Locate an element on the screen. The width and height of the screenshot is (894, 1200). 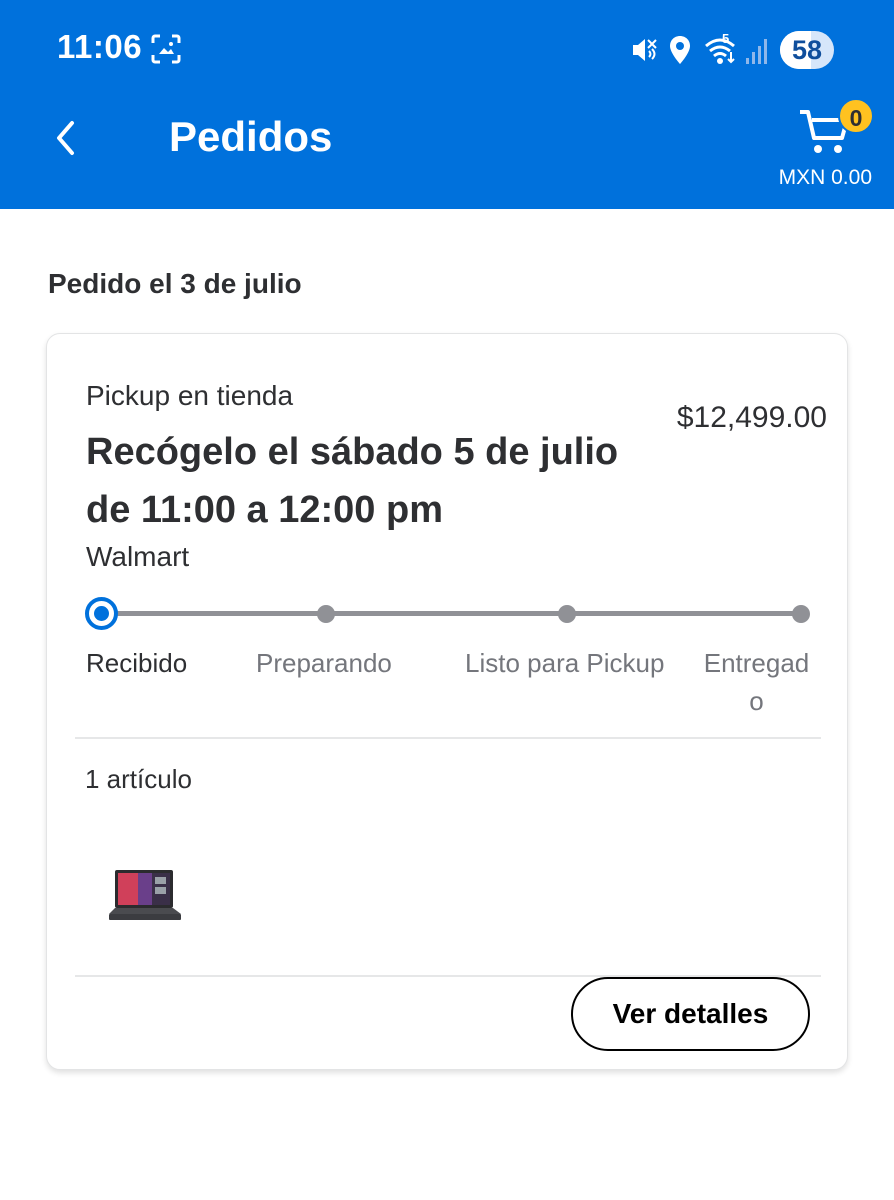
step-label-recibido: Recibido is located at coordinates (137, 663).